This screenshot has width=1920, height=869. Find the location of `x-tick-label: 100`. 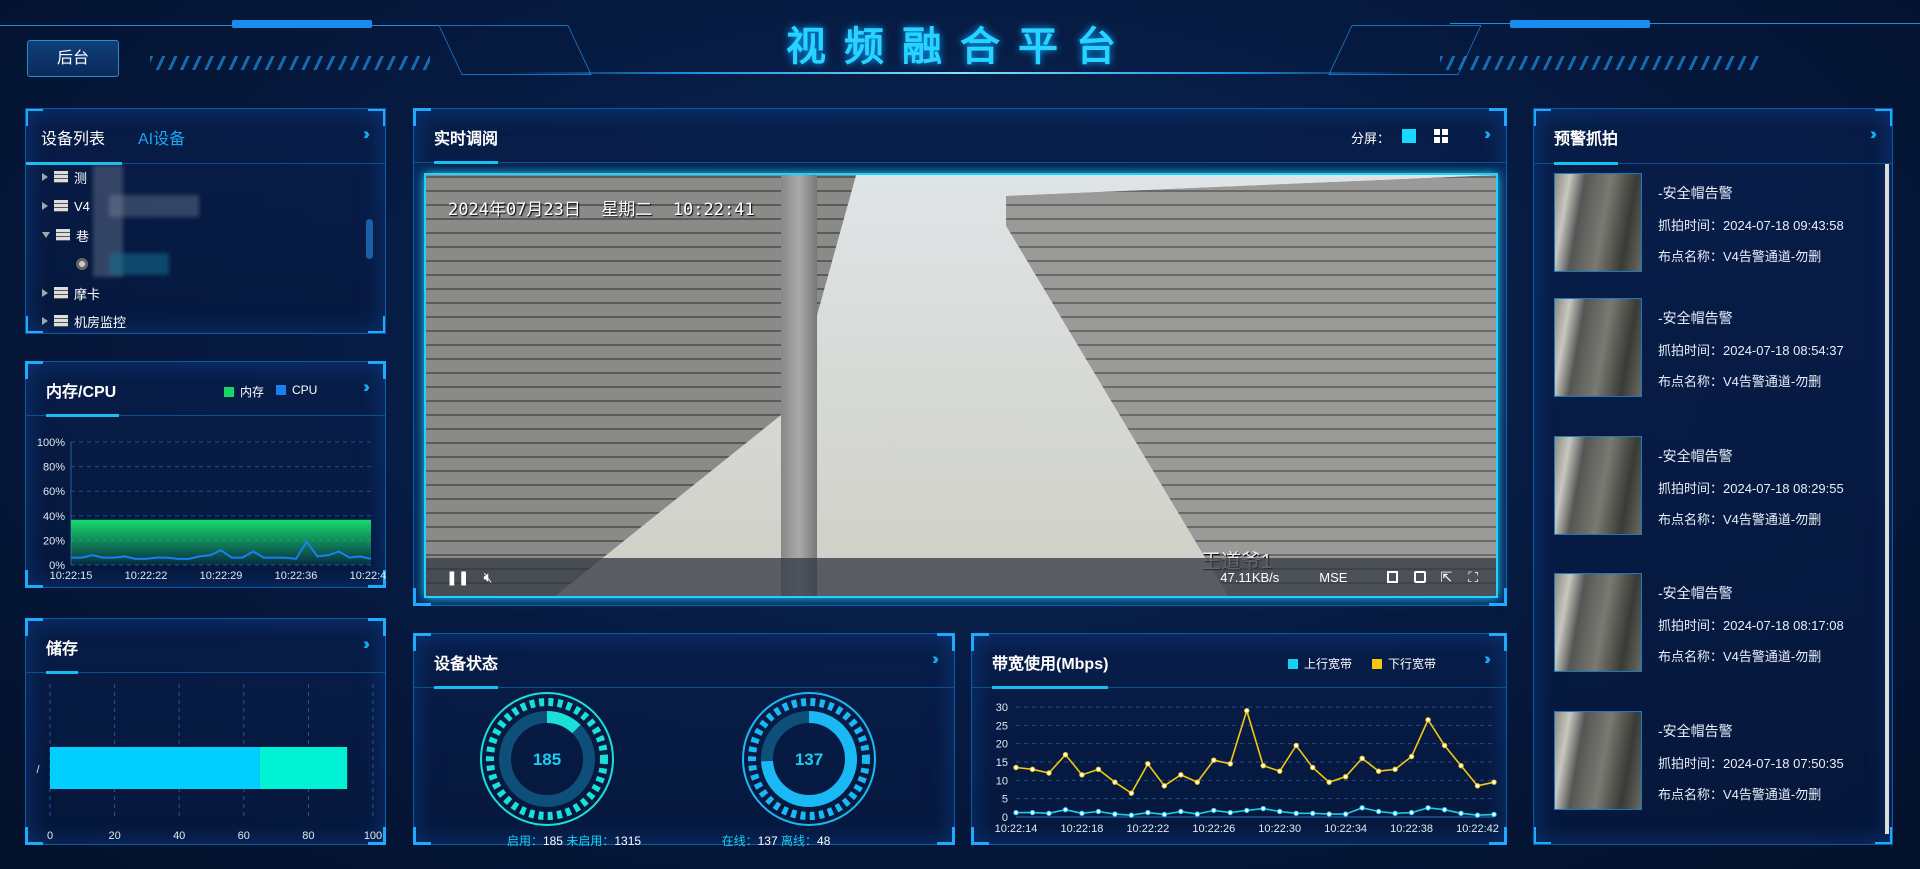

x-tick-label: 100 is located at coordinates (373, 836).